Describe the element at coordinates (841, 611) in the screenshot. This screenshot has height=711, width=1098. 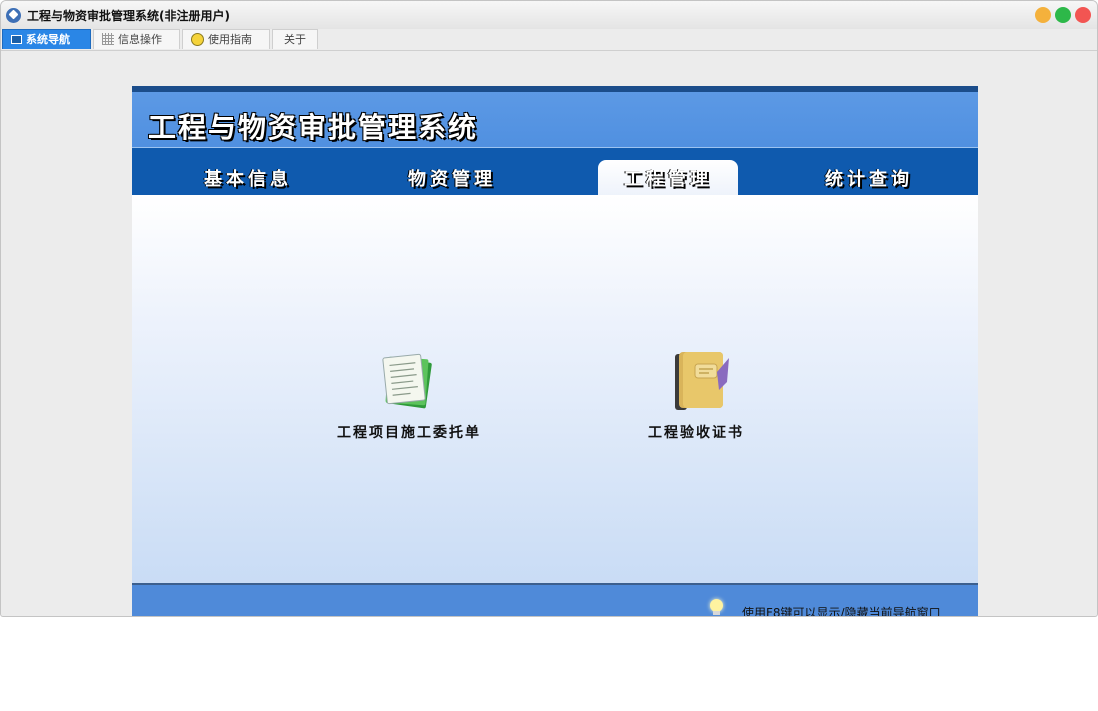
I see `footer-tip: 使用F8键可以显示/隐藏当前导航窗口` at that location.